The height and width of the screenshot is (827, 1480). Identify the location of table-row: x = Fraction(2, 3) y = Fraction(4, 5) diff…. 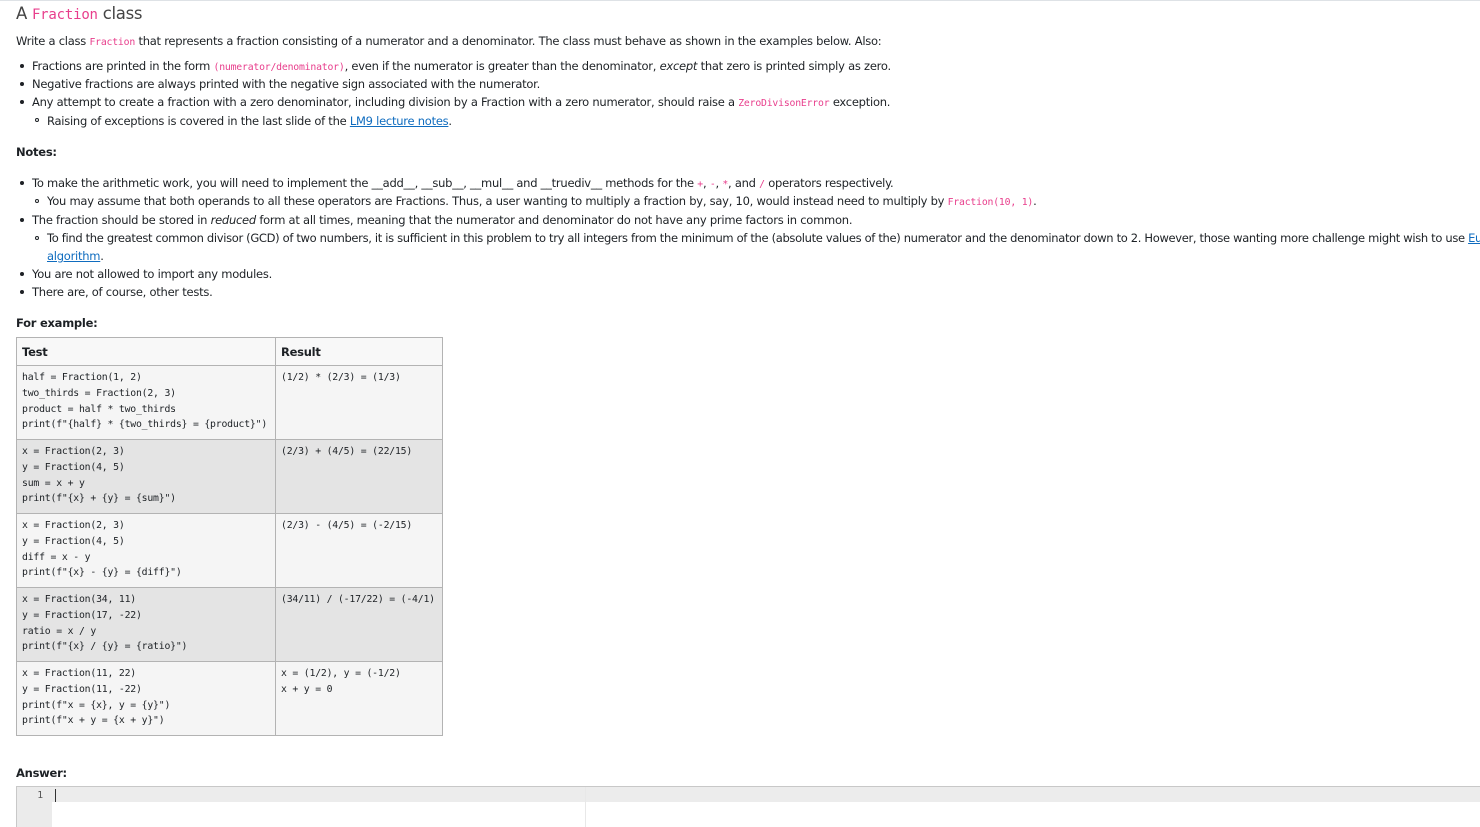
(229, 550).